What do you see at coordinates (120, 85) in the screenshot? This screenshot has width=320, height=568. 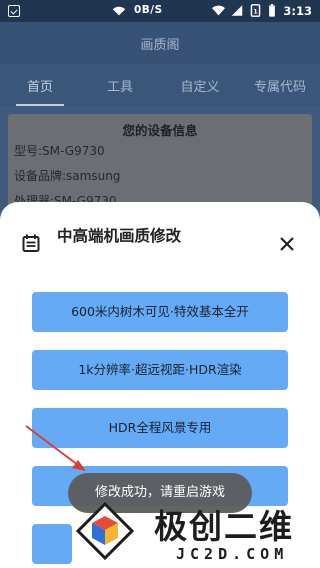 I see `tab-tools: 工具` at bounding box center [120, 85].